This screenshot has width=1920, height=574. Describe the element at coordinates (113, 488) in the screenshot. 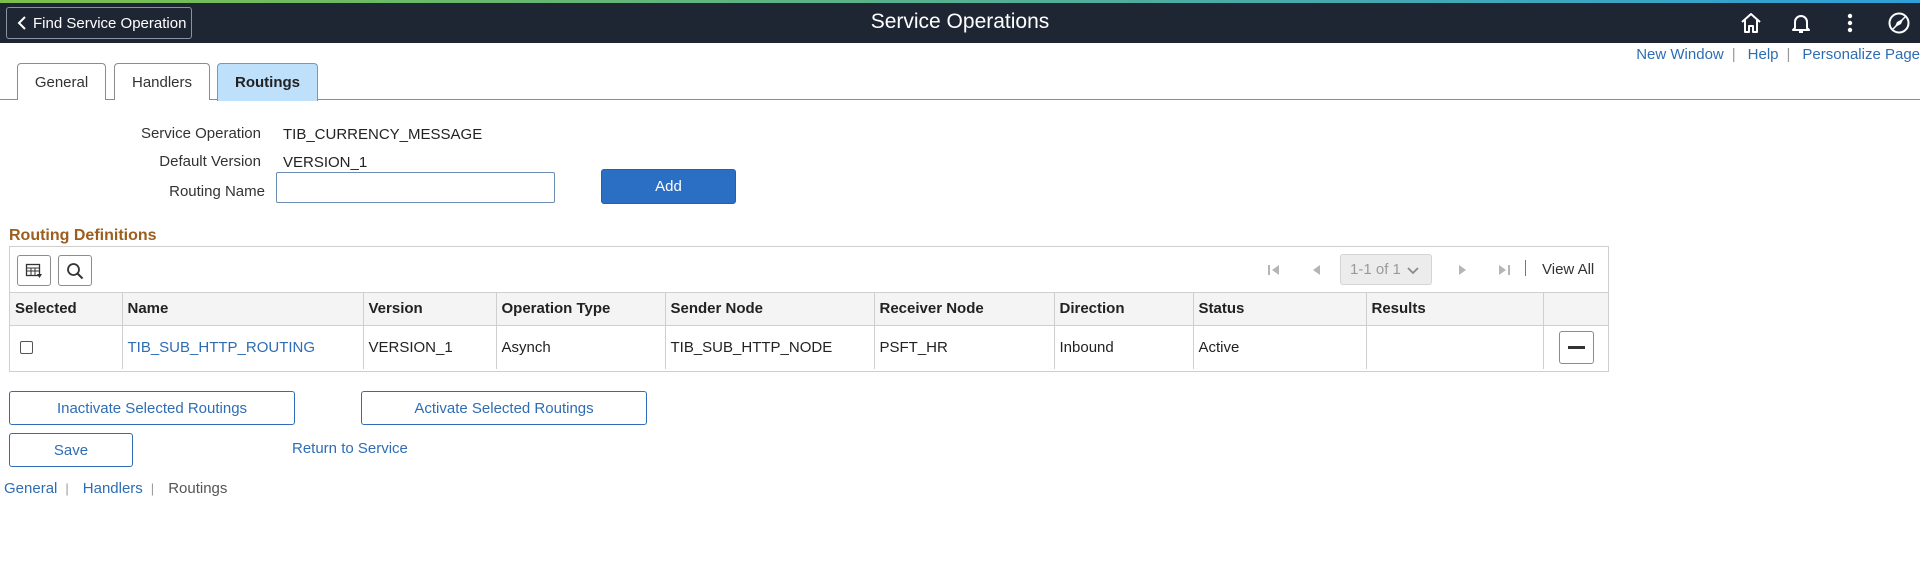

I see `bottom-link-handlers: Handlers` at that location.